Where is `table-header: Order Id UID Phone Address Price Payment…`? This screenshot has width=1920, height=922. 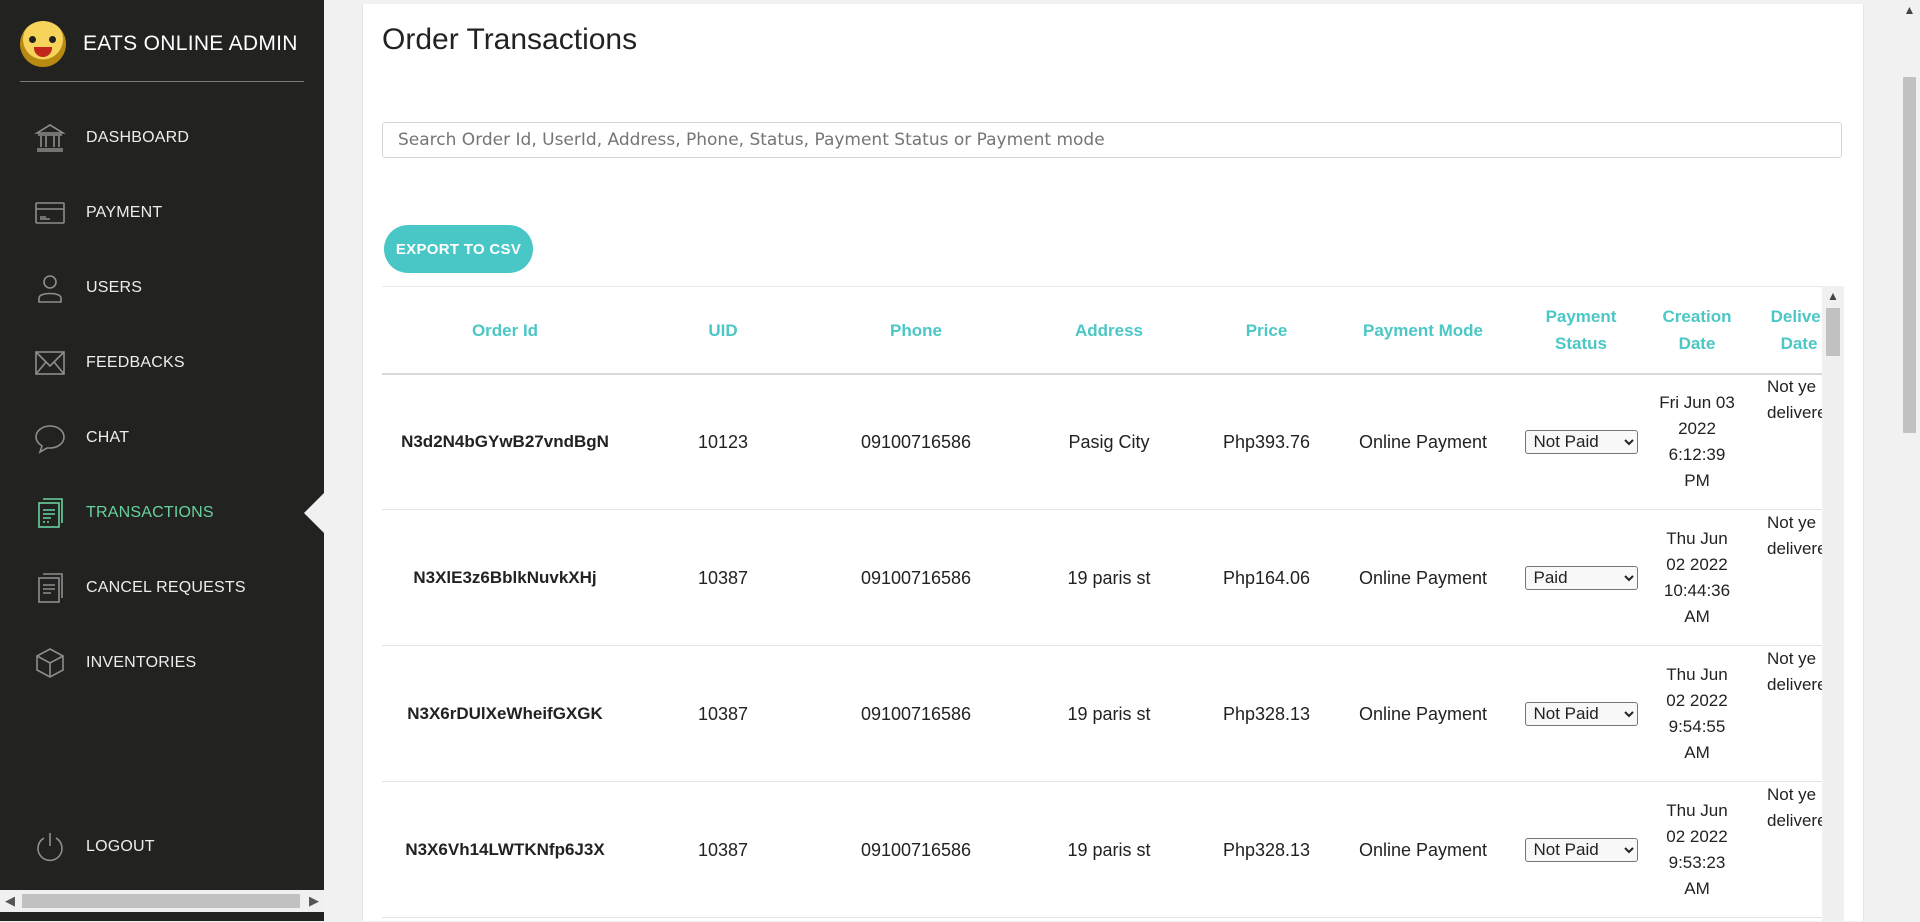 table-header: Order Id UID Phone Address Price Payment… is located at coordinates (1112, 331).